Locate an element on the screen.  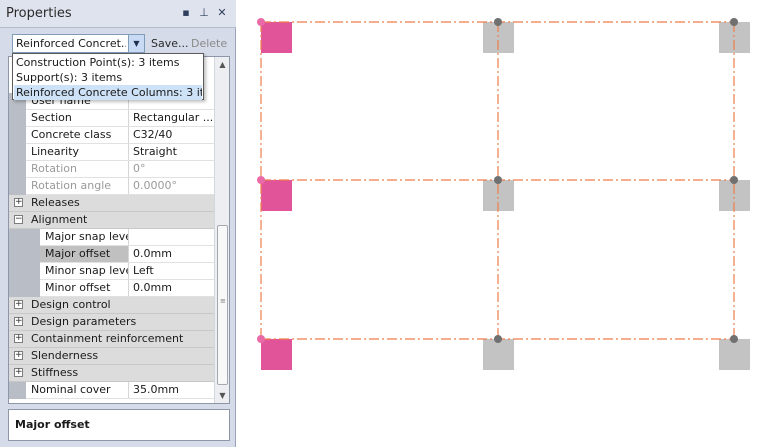
group-row-design-parameters: + Design parameters is located at coordinates (111, 322).